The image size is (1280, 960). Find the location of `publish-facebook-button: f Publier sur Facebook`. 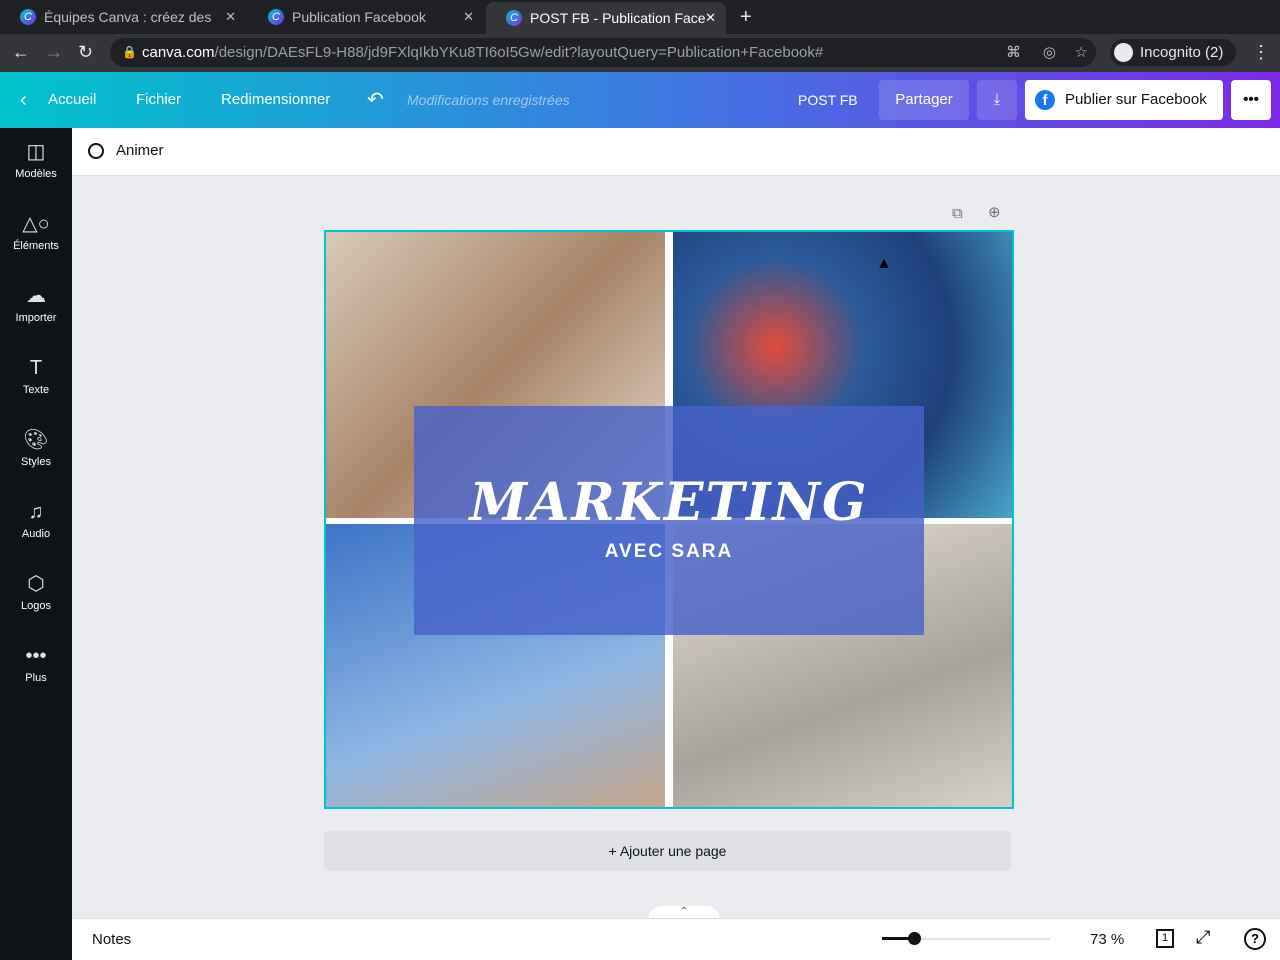

publish-facebook-button: f Publier sur Facebook is located at coordinates (1124, 100).